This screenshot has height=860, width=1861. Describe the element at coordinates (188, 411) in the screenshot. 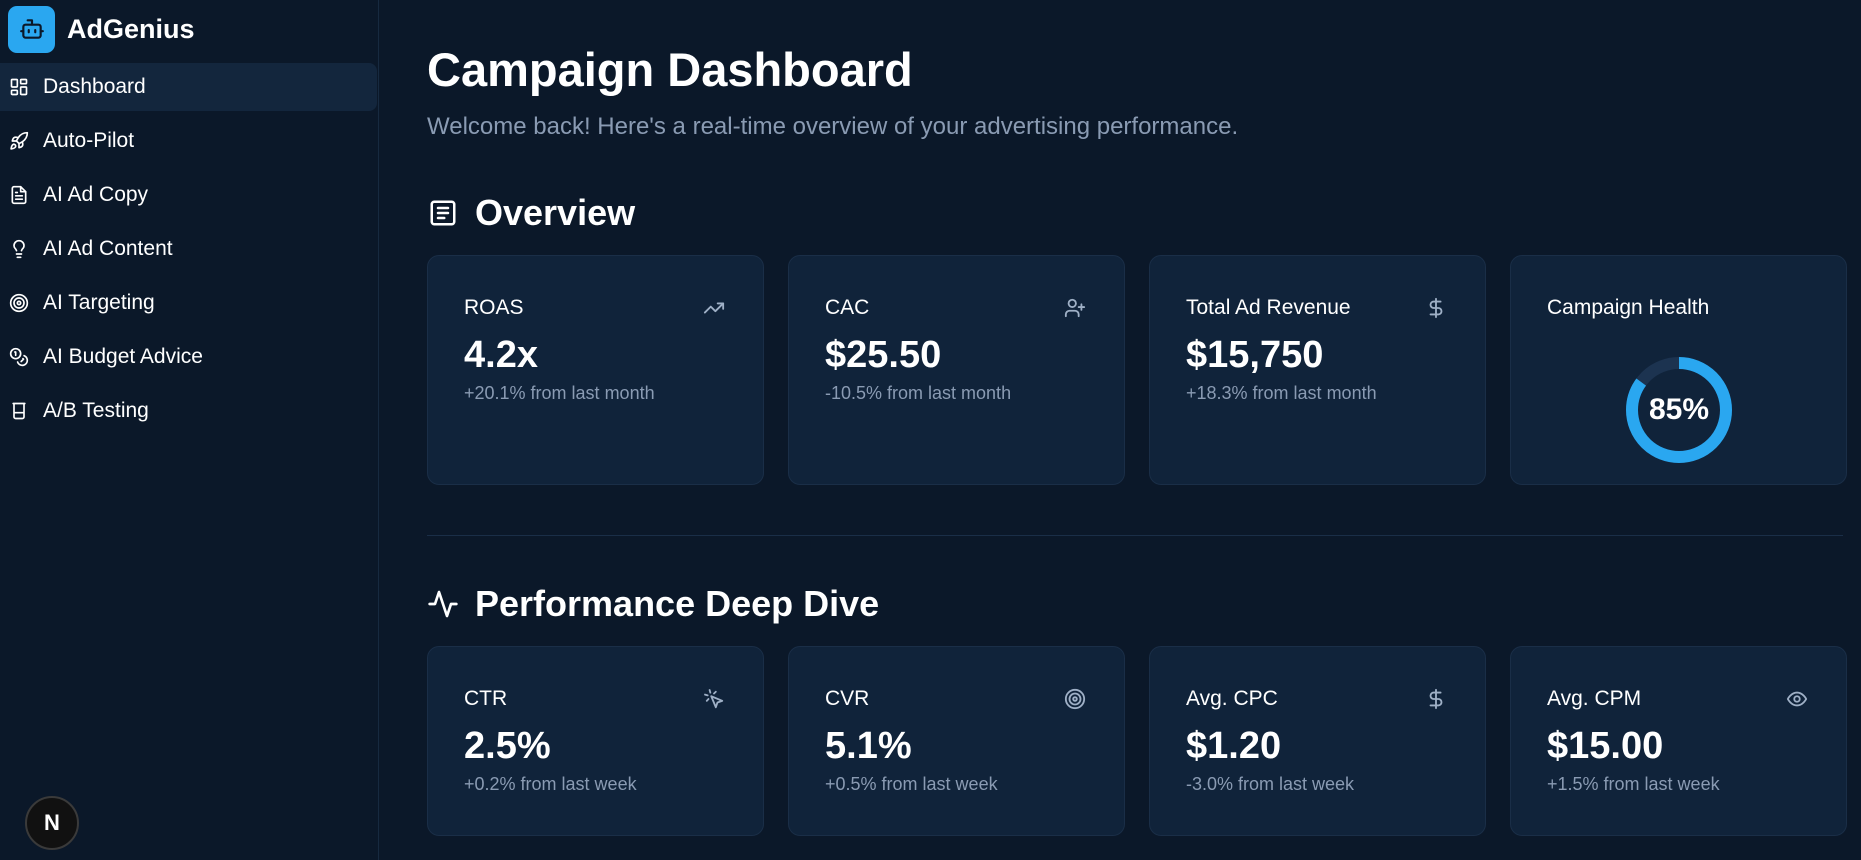

I see `sidebar-item-ab-testing: A/B Testing` at that location.